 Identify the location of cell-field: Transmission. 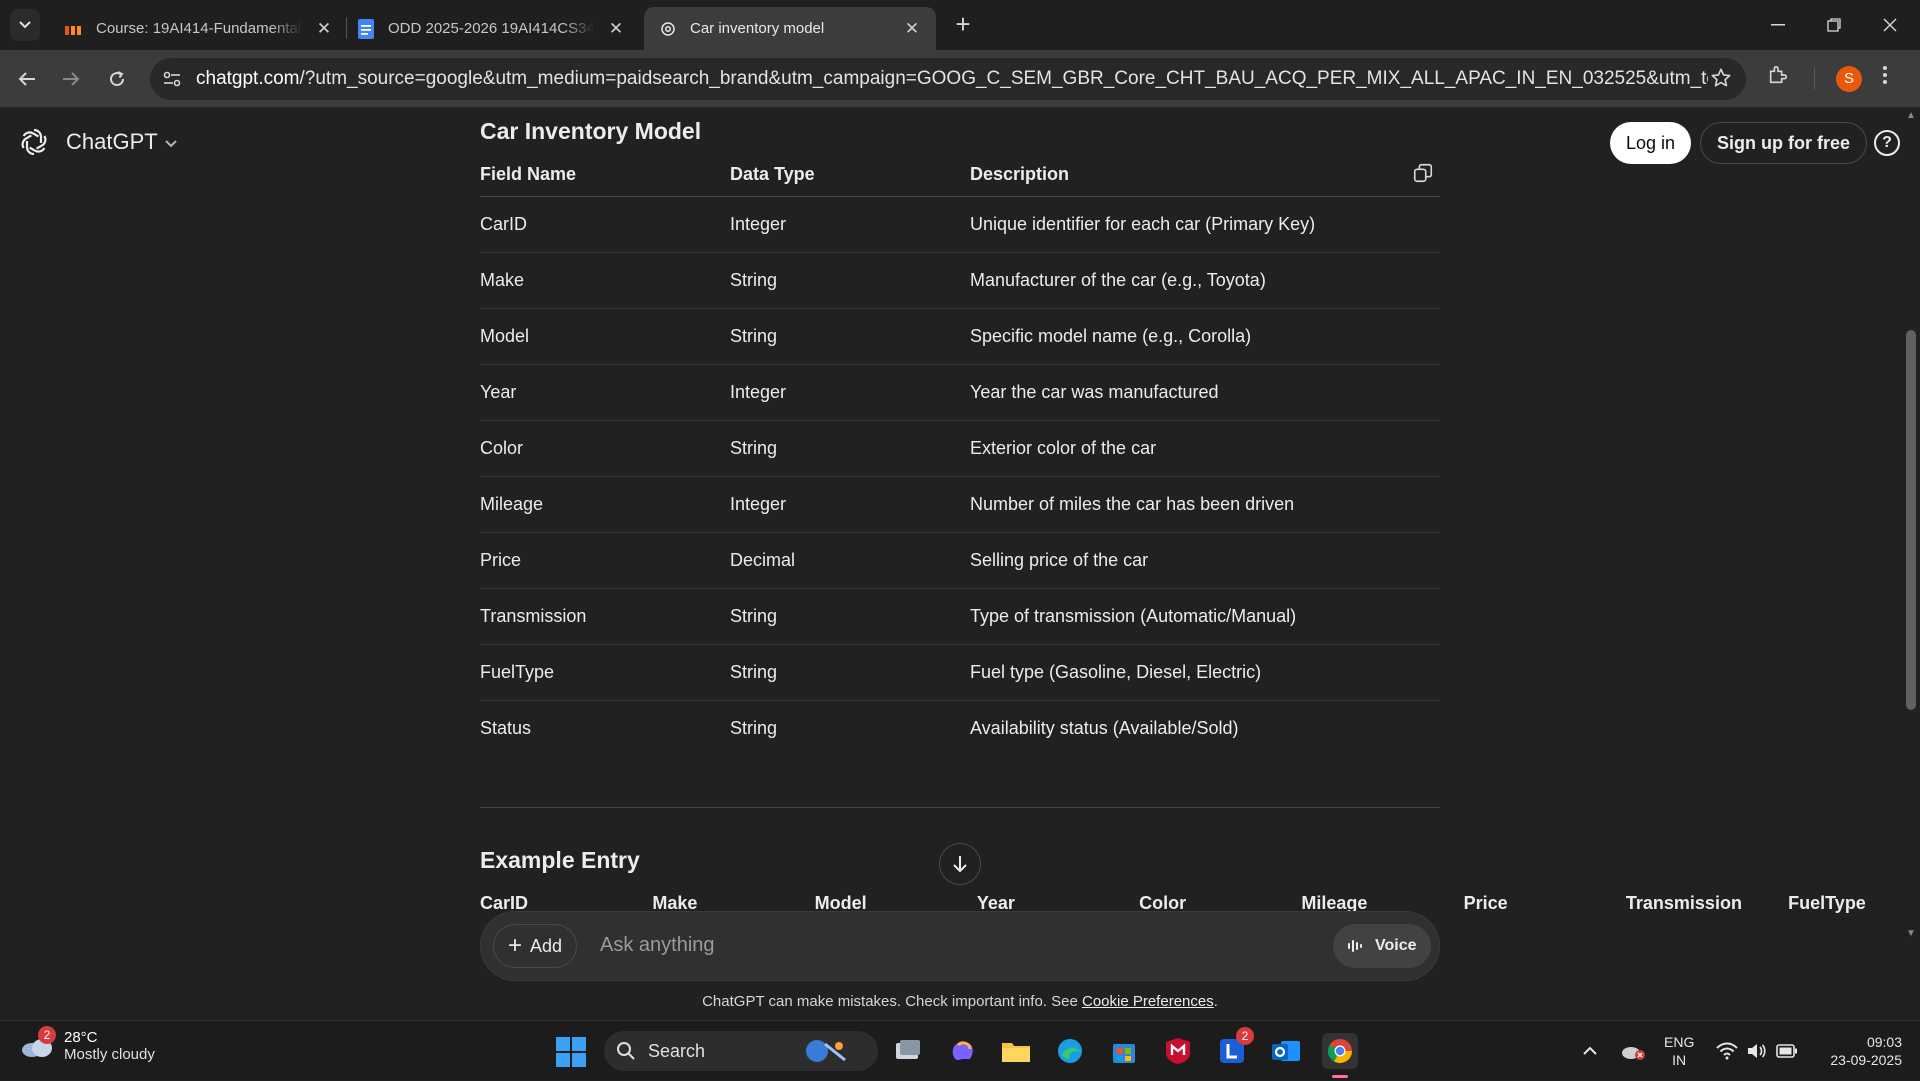
(605, 616).